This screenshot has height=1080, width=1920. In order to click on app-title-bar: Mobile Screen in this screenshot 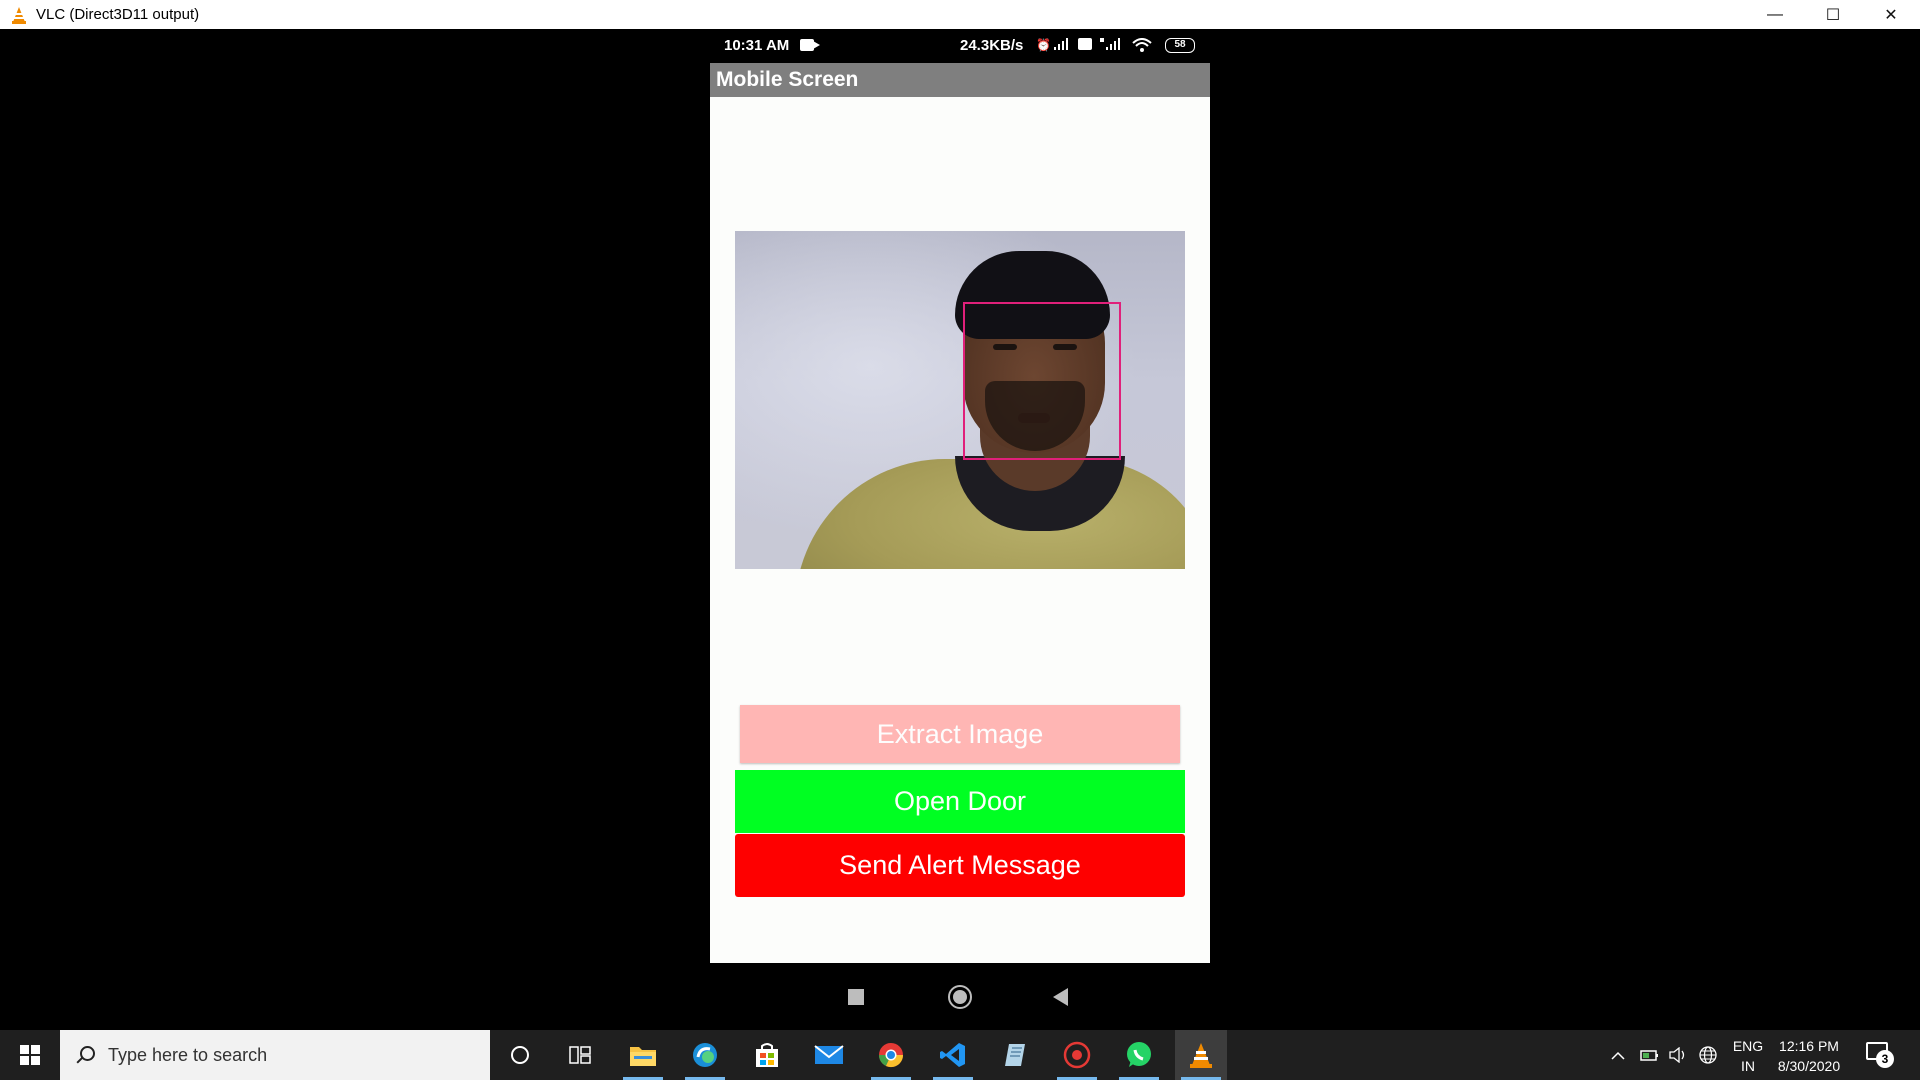, I will do `click(960, 80)`.